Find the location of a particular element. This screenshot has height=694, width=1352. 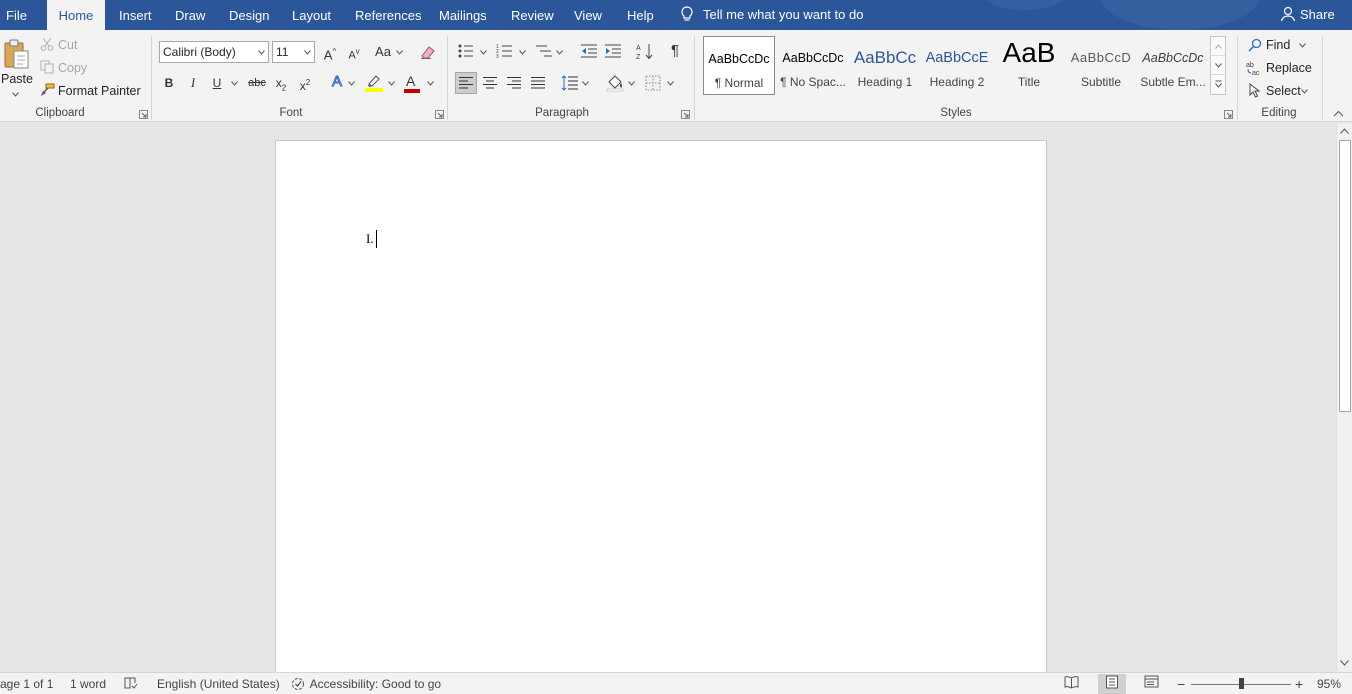

cut-button: Cut is located at coordinates (63, 45).